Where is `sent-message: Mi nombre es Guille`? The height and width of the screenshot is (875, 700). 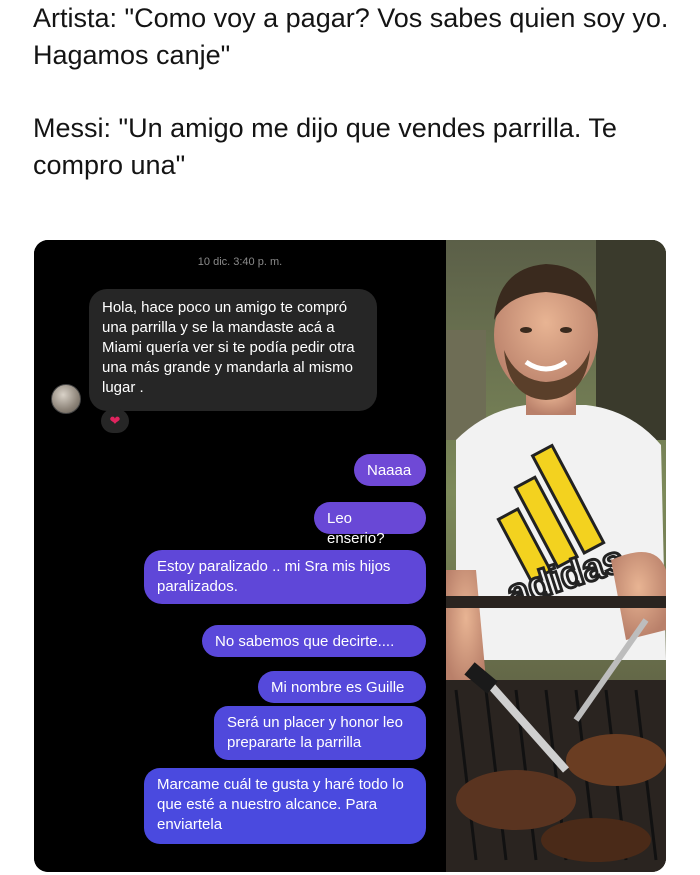
sent-message: Mi nombre es Guille is located at coordinates (342, 687).